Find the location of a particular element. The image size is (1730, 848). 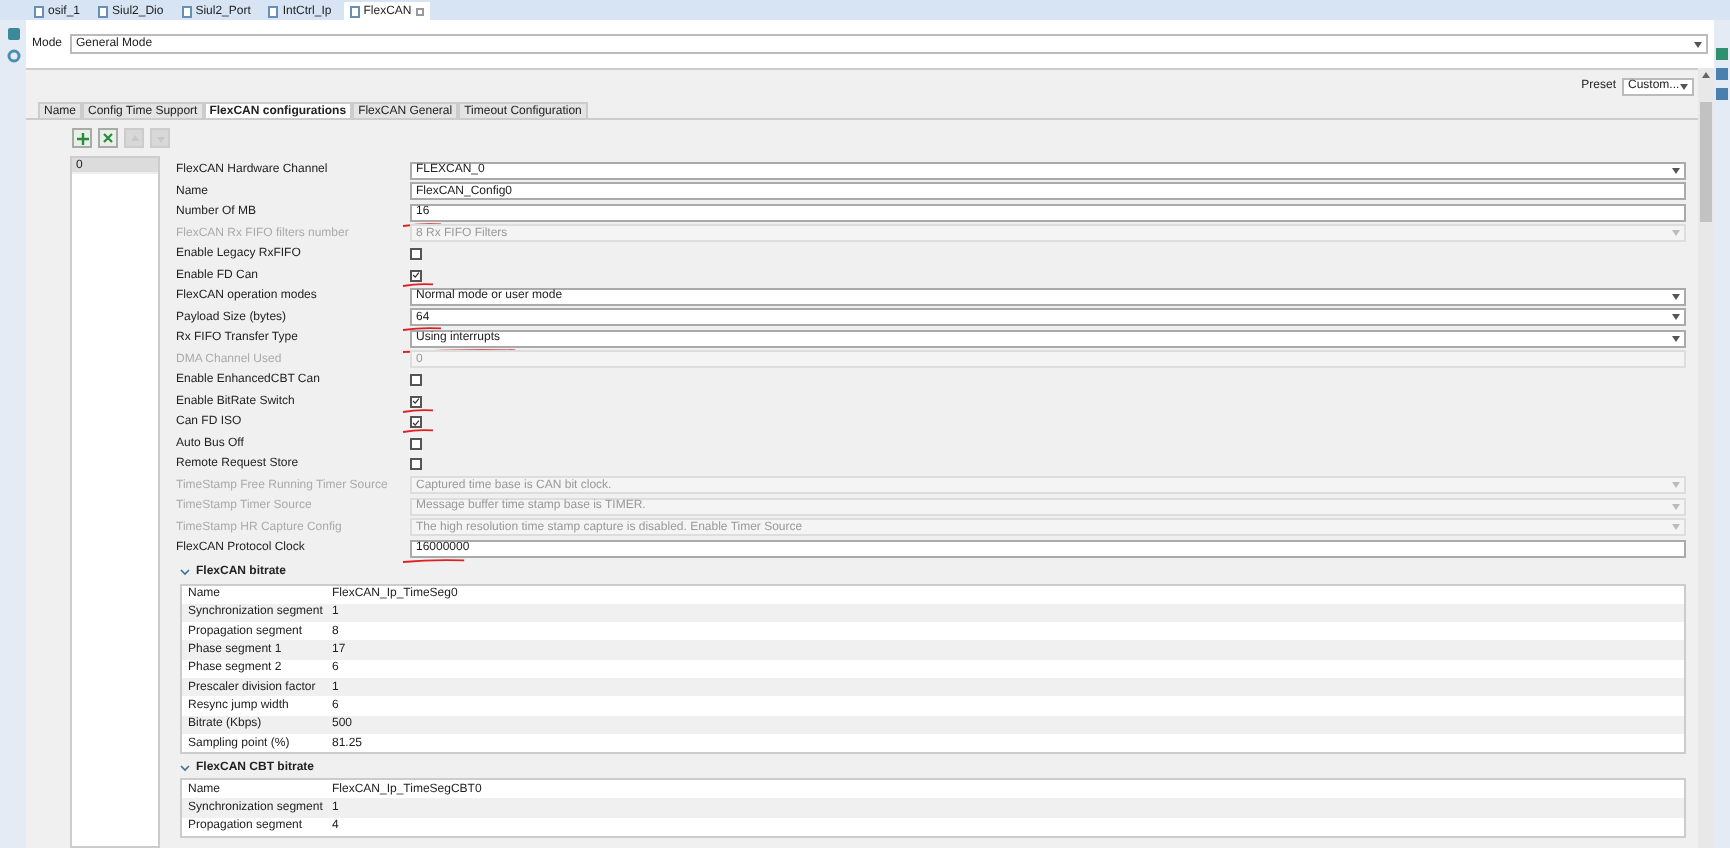

close-icon is located at coordinates (419, 11).